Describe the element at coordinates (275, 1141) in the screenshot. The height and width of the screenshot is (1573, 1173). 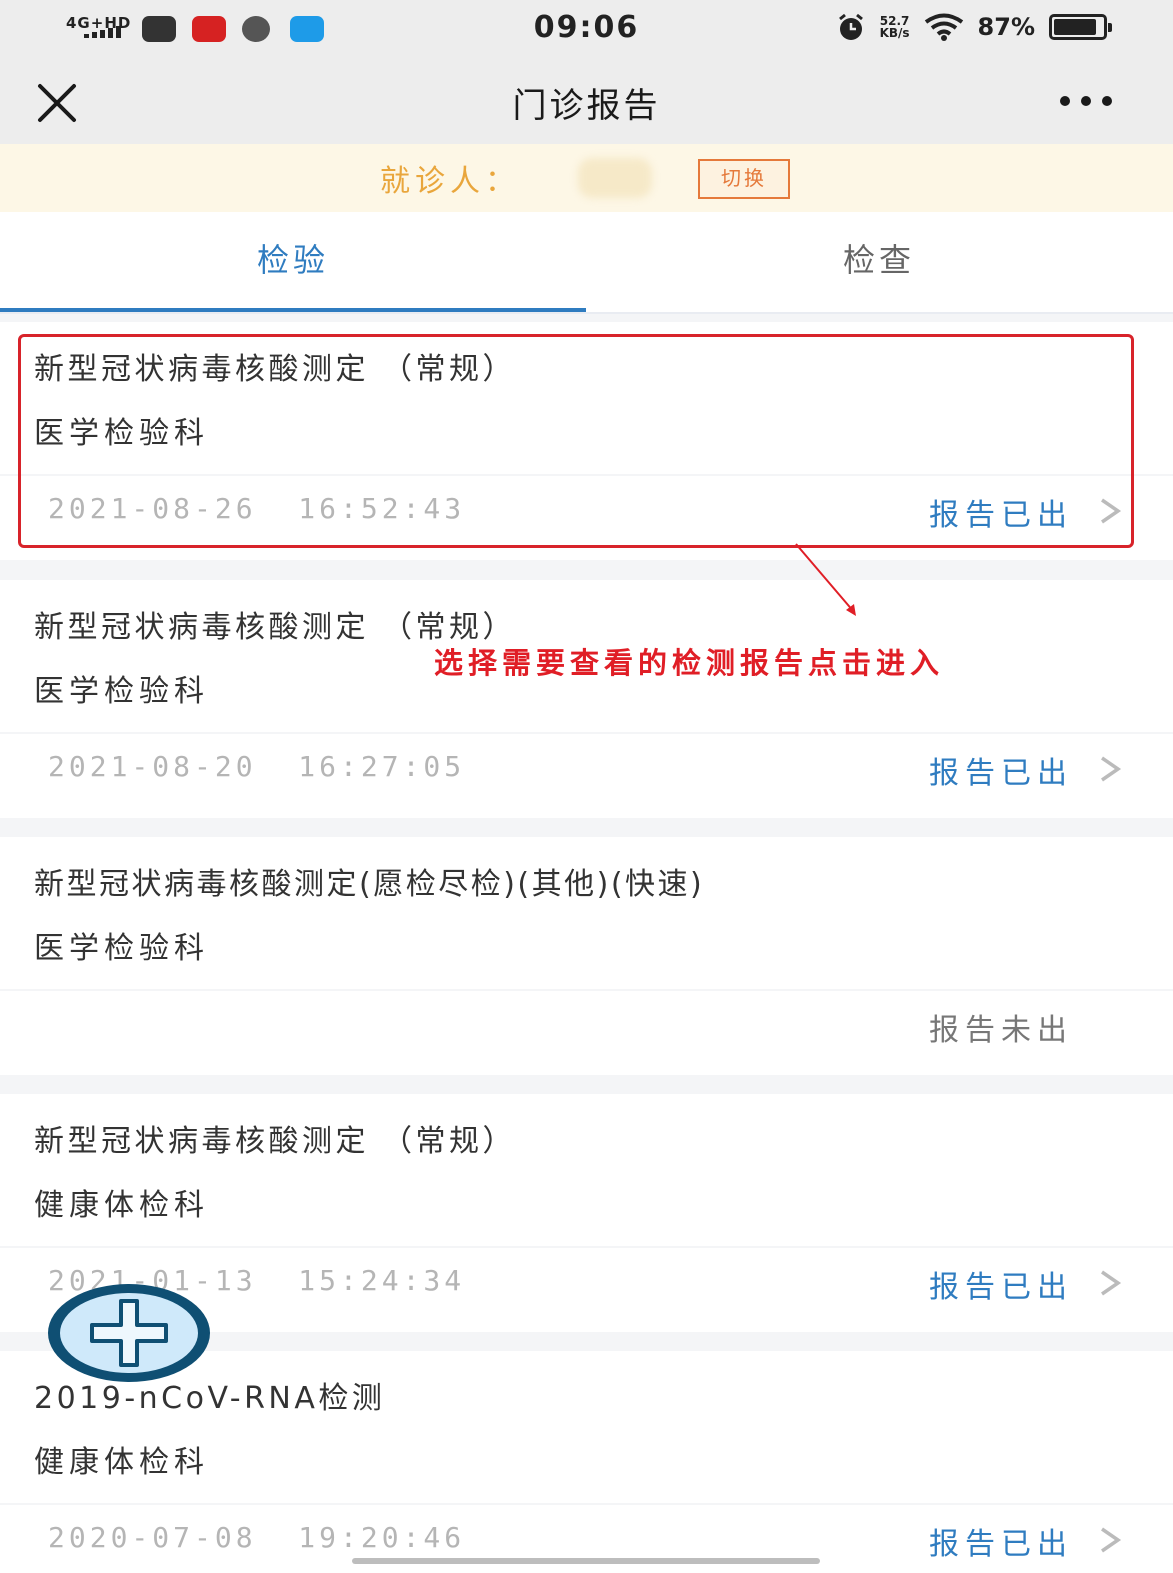
I see `report-name: 新型冠状病毒核酸测定 （常规）` at that location.